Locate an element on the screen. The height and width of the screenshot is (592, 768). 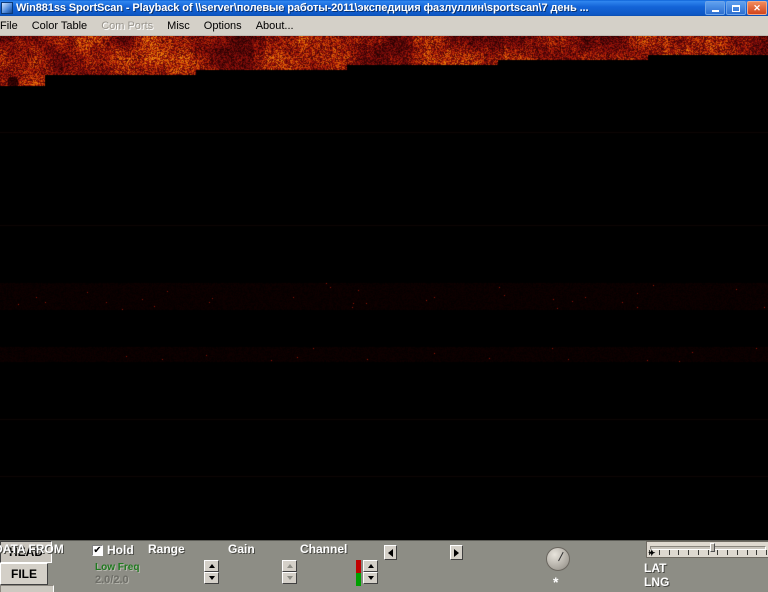
plot-speed-right-arrow is located at coordinates (456, 552).